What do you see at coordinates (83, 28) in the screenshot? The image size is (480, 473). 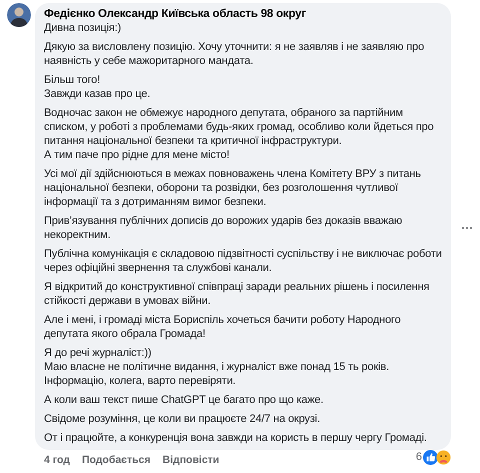 I see `comment-paragraph: Дивна позиція:)` at bounding box center [83, 28].